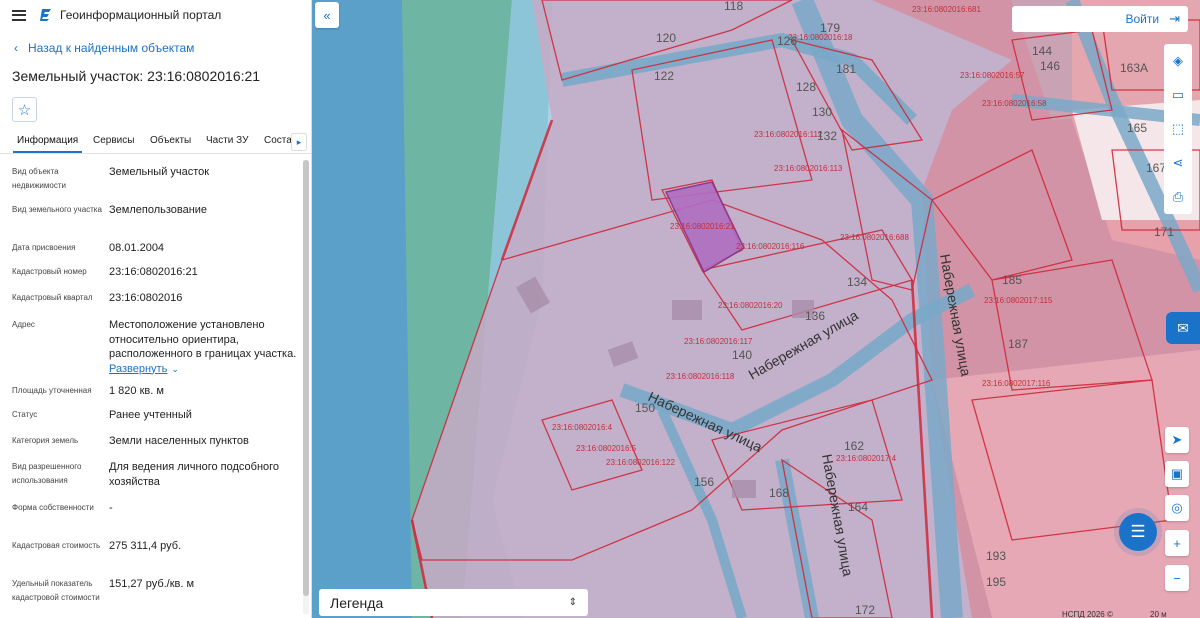 The width and height of the screenshot is (1200, 618). I want to click on zoom-in-button: +, so click(1177, 543).